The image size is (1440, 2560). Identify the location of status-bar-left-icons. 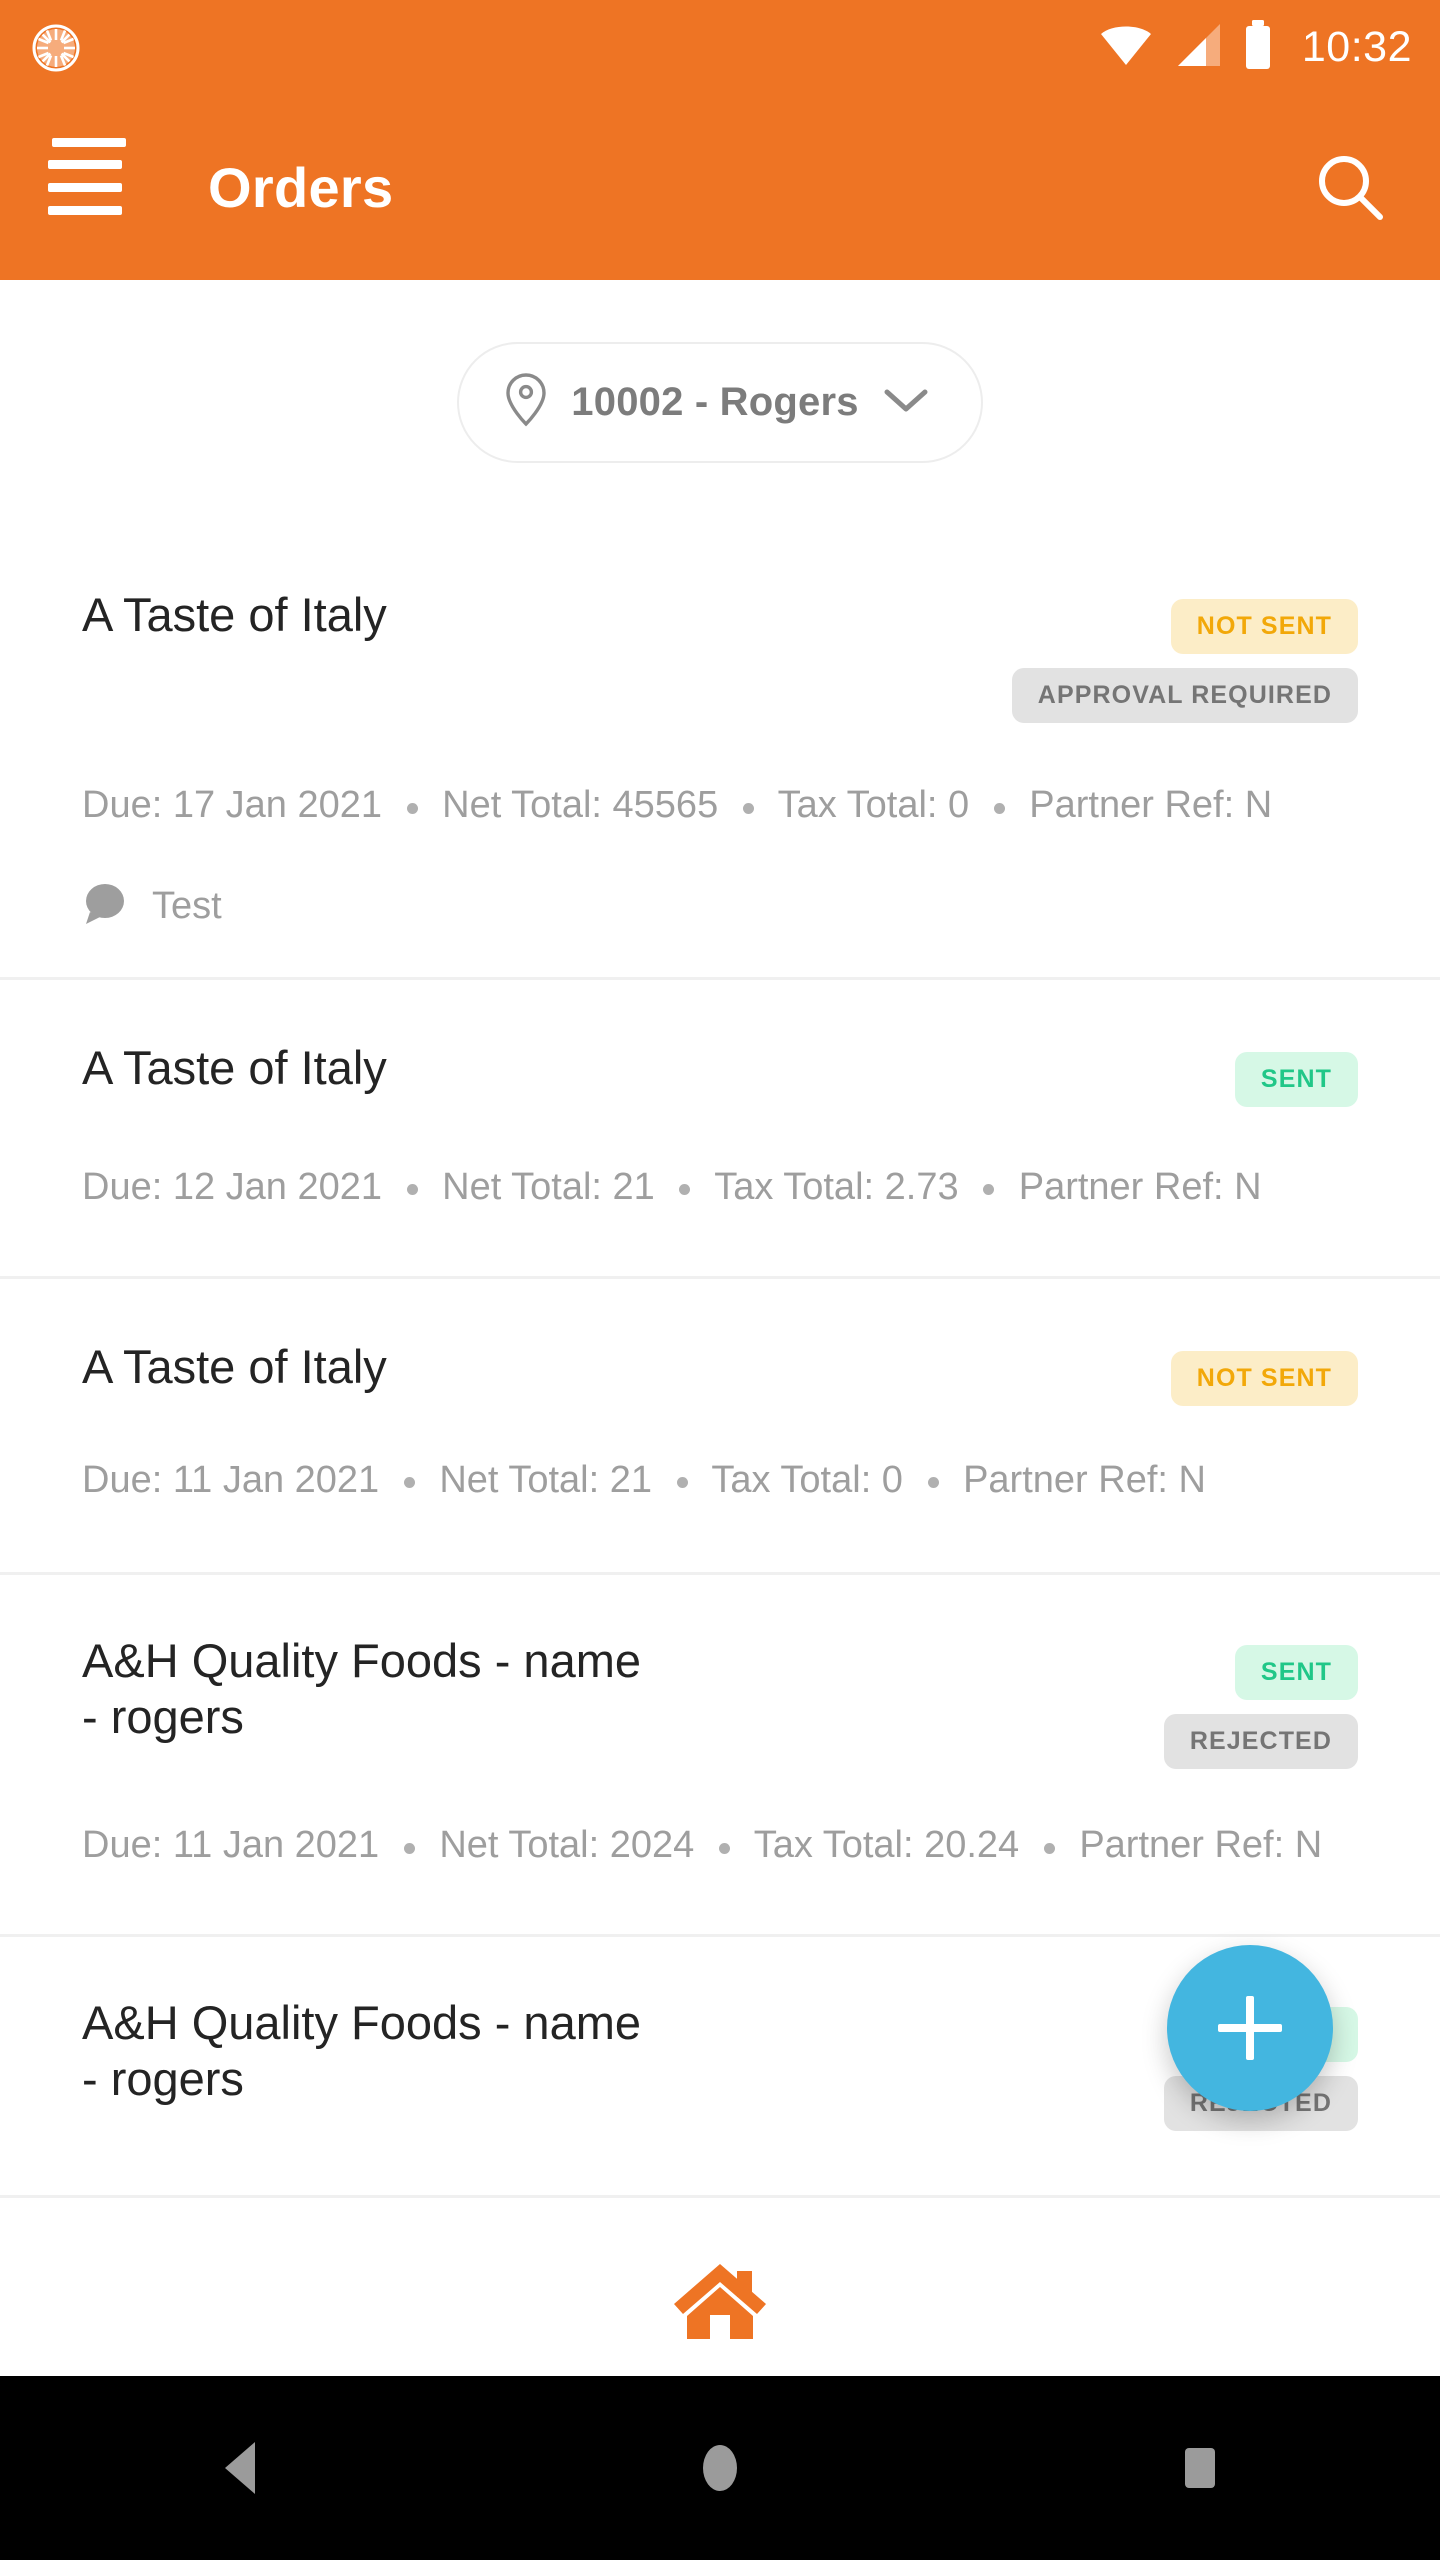
(56, 48).